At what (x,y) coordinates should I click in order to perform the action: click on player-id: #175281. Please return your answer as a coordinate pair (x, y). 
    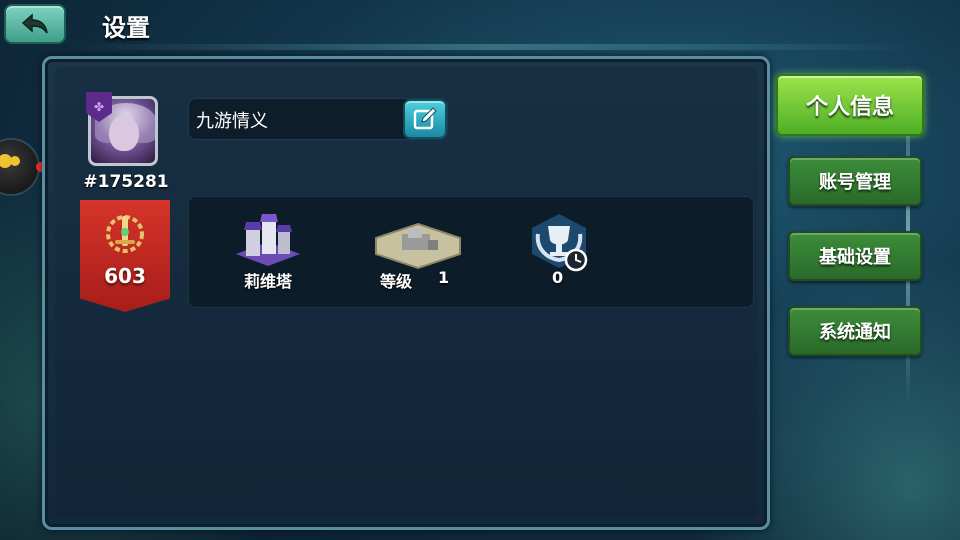
    Looking at the image, I should click on (126, 182).